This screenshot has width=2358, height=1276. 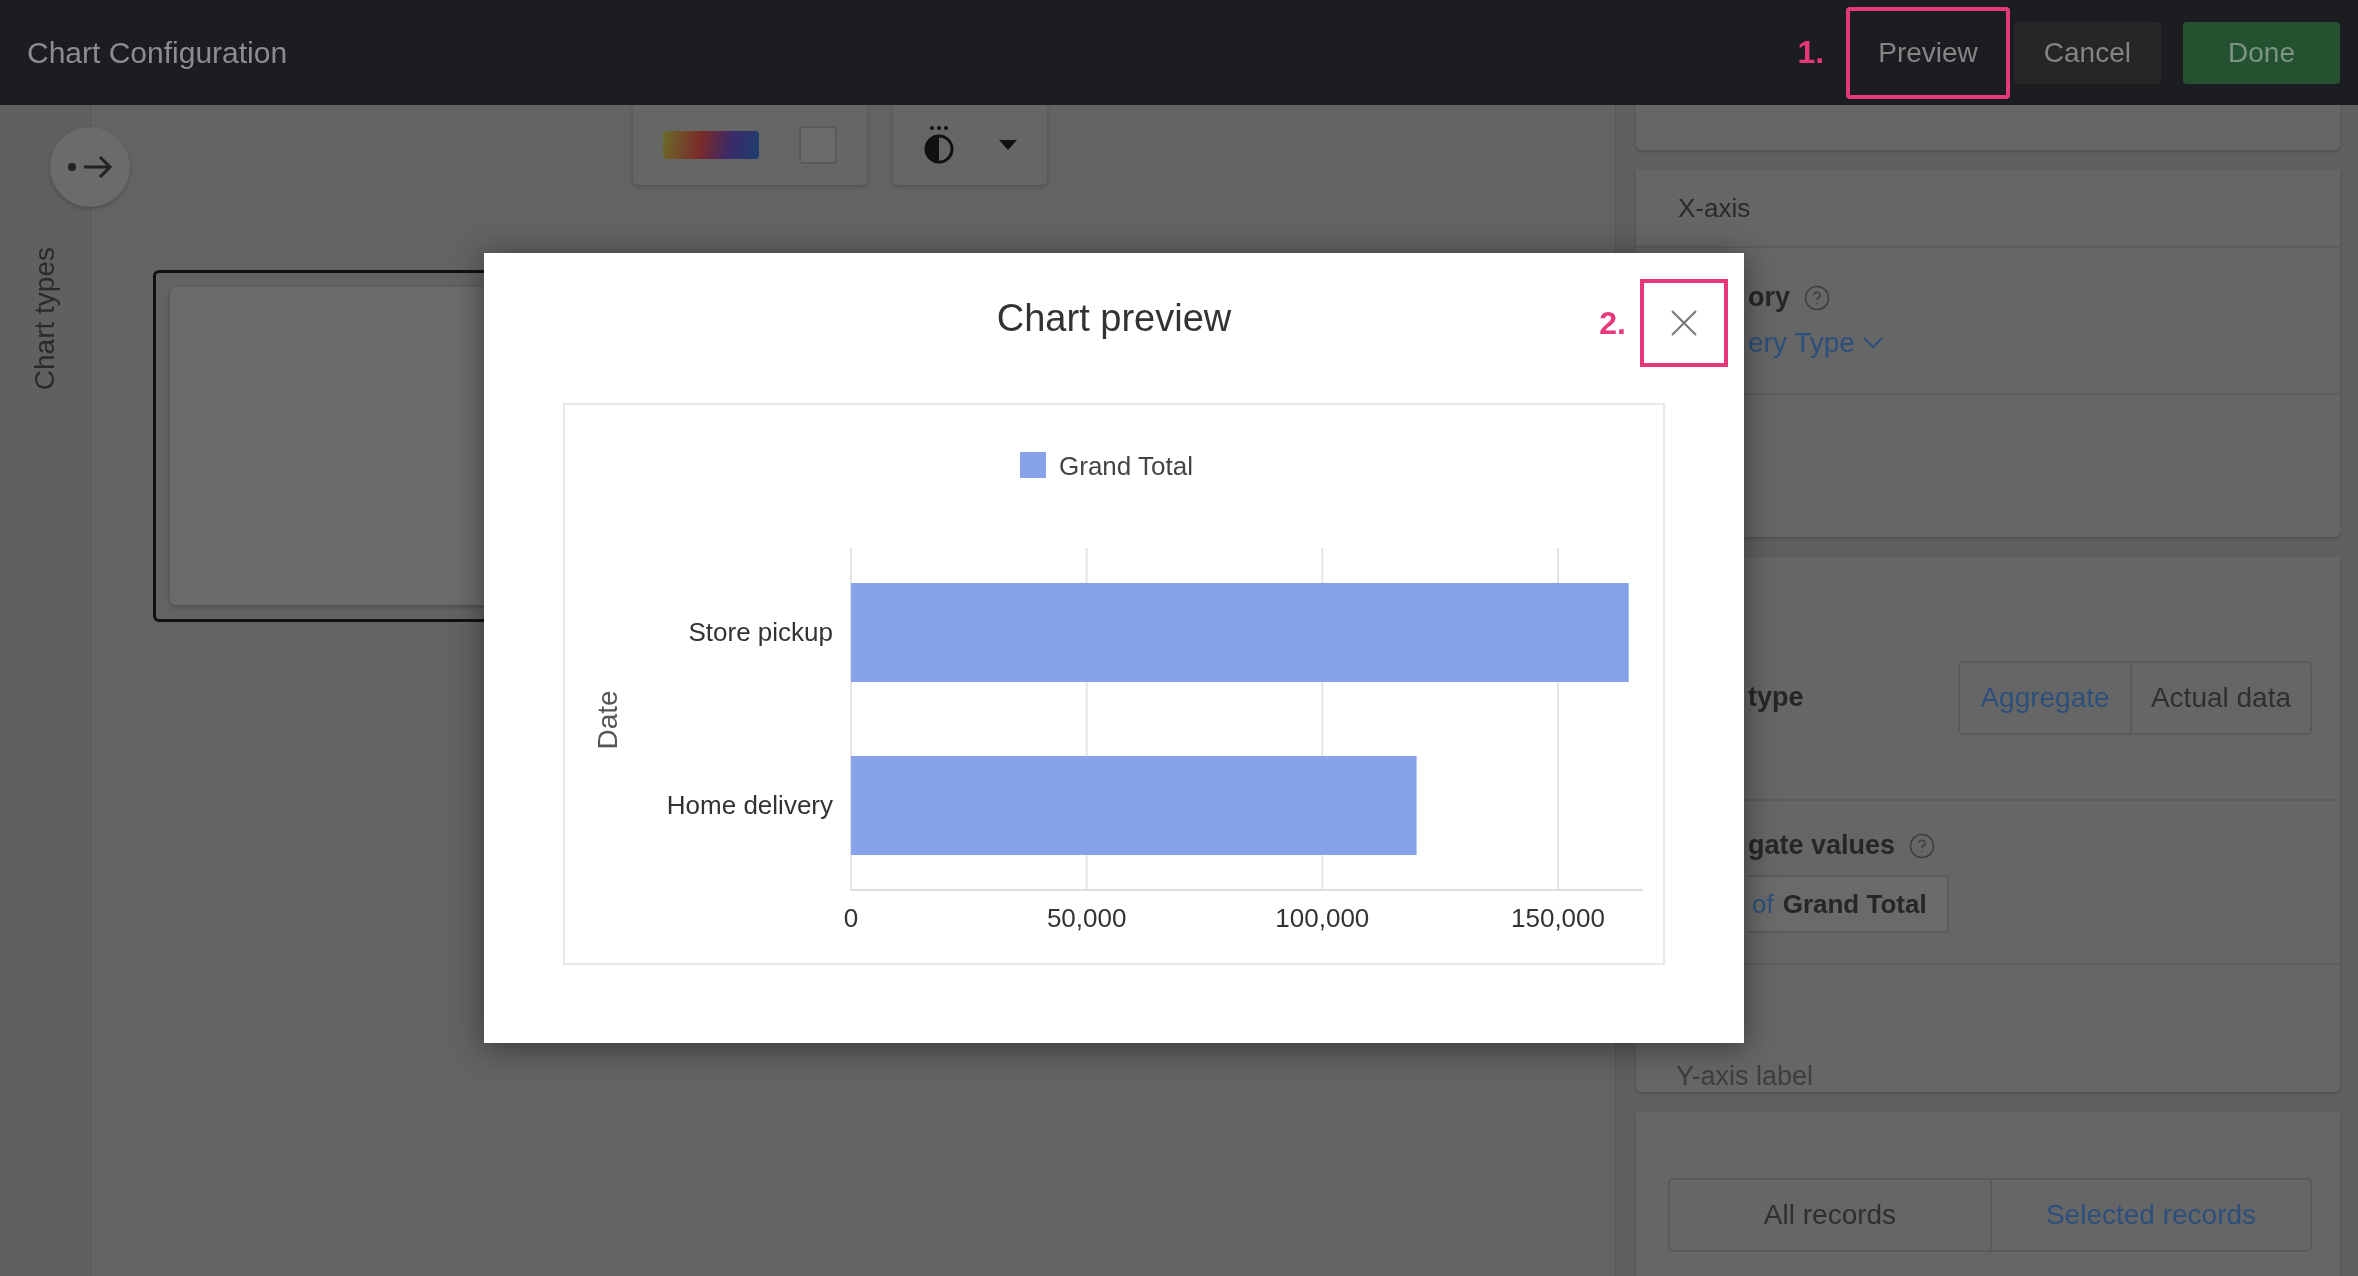 I want to click on segment-button: All records, so click(x=1830, y=1215).